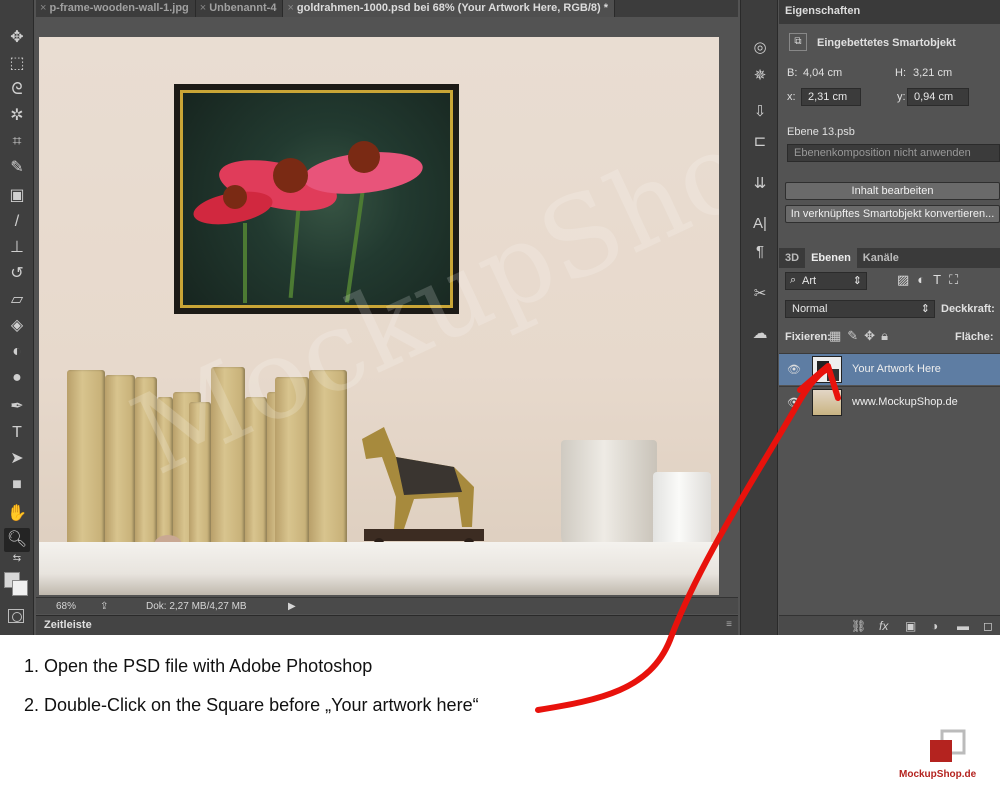 This screenshot has width=1000, height=795. I want to click on width-value: 4,04 cm, so click(822, 73).